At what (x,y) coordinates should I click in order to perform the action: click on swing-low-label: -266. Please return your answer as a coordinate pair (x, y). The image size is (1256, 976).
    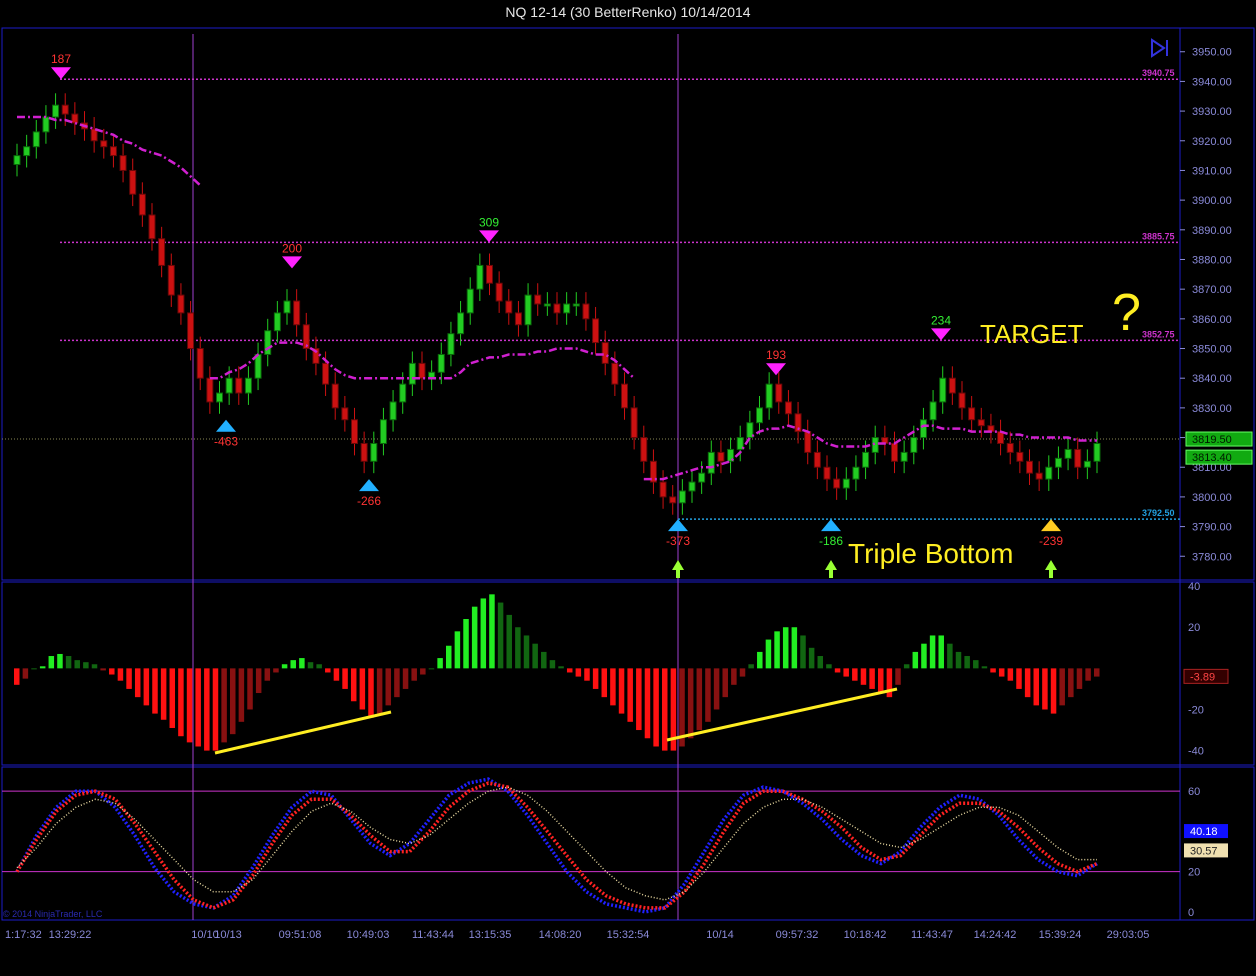
    Looking at the image, I should click on (369, 501).